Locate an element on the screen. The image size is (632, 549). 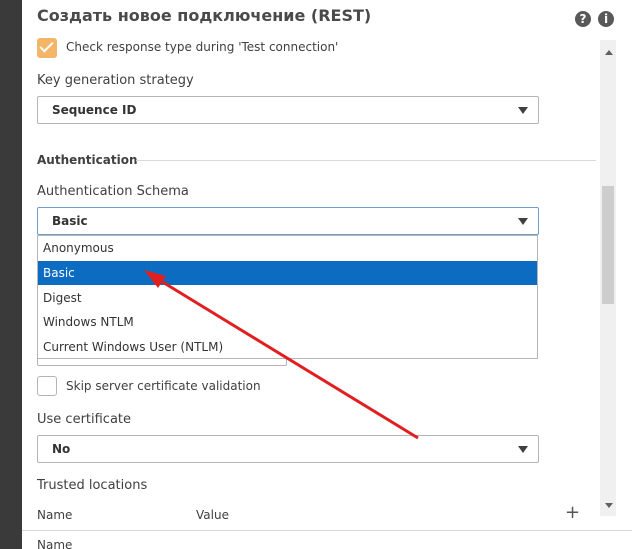
annotation-arrow-line is located at coordinates (287, 358).